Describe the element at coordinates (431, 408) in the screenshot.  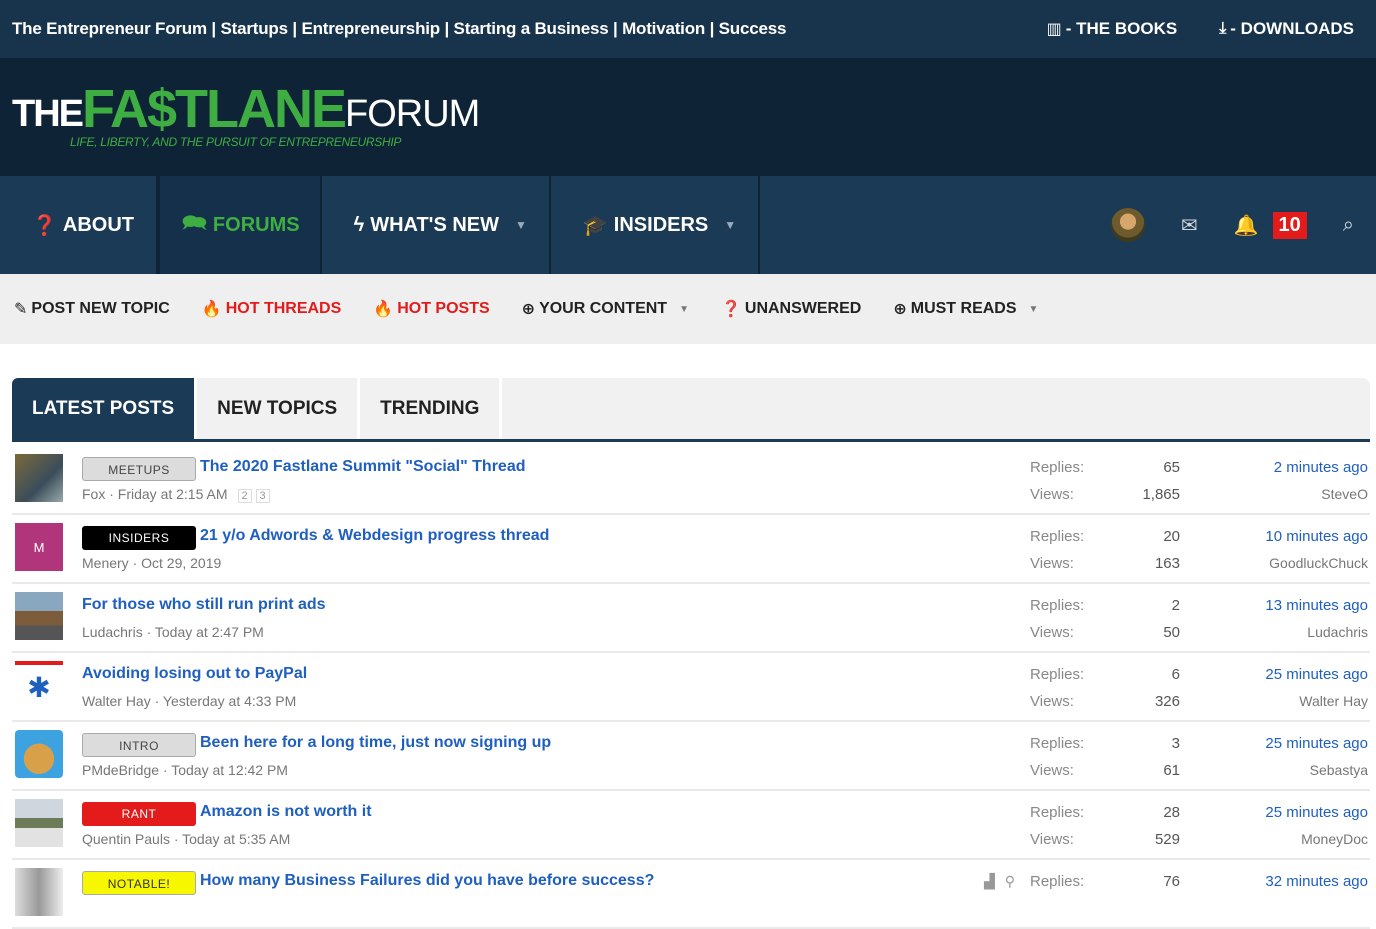
I see `tab-trending: TRENDING` at that location.